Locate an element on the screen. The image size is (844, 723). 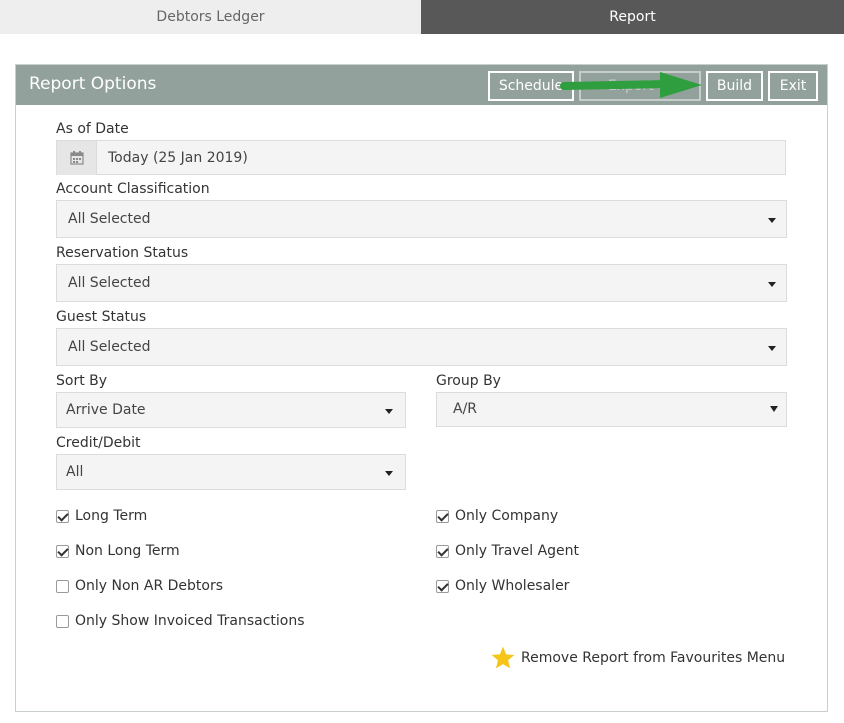
only-non-ar-debtors-checkbox is located at coordinates (62, 586).